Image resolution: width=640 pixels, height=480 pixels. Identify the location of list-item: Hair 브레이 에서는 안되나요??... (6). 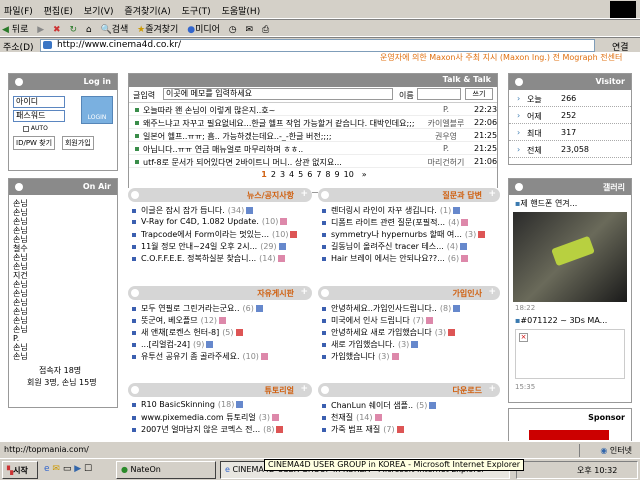
(411, 259).